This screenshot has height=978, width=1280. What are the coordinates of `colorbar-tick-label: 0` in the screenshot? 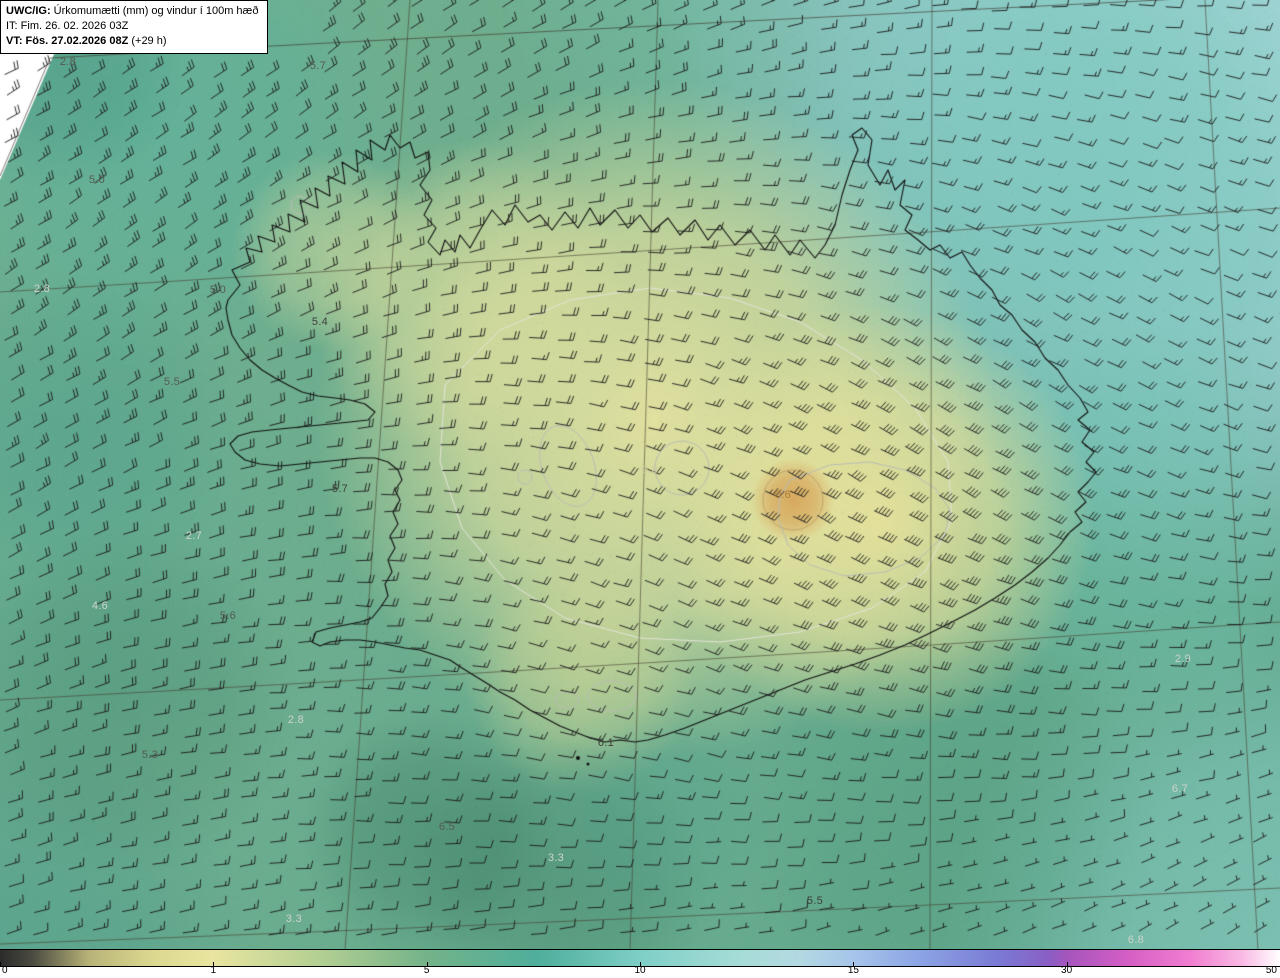 It's located at (5, 970).